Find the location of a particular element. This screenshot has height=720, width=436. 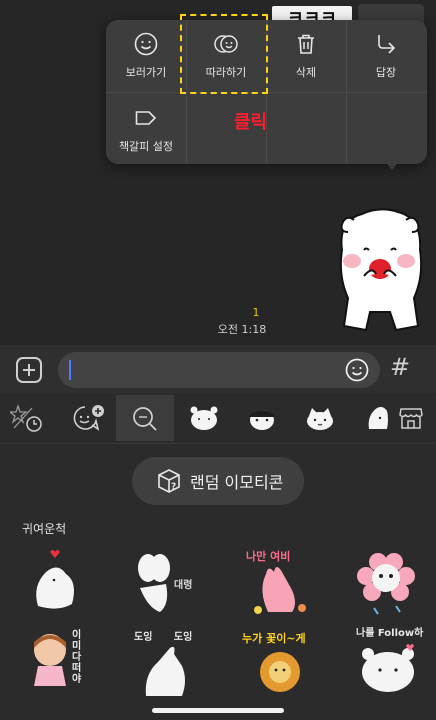

sticker-follow: 나를 Follow하 is located at coordinates (392, 661).